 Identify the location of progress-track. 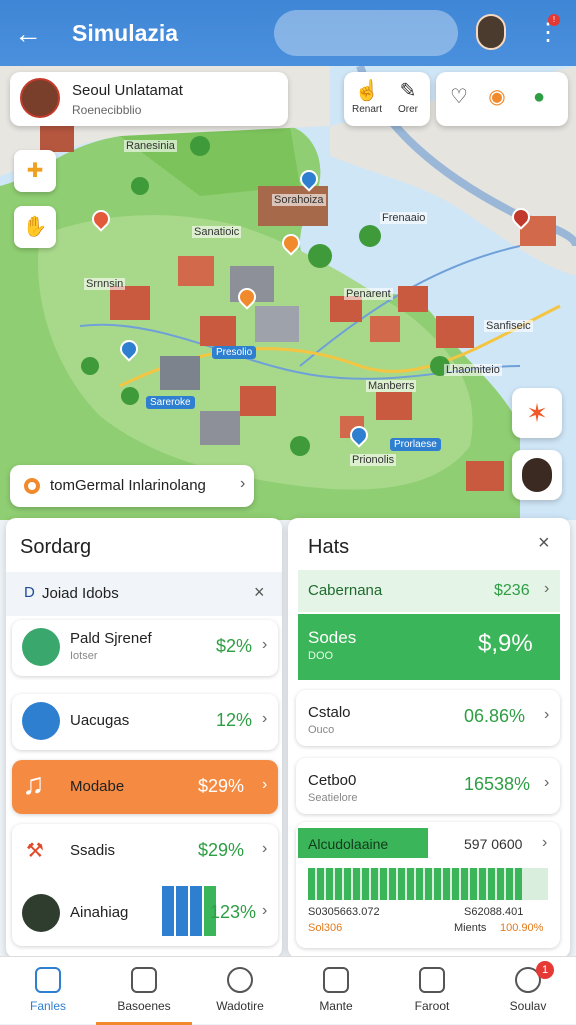
(428, 884).